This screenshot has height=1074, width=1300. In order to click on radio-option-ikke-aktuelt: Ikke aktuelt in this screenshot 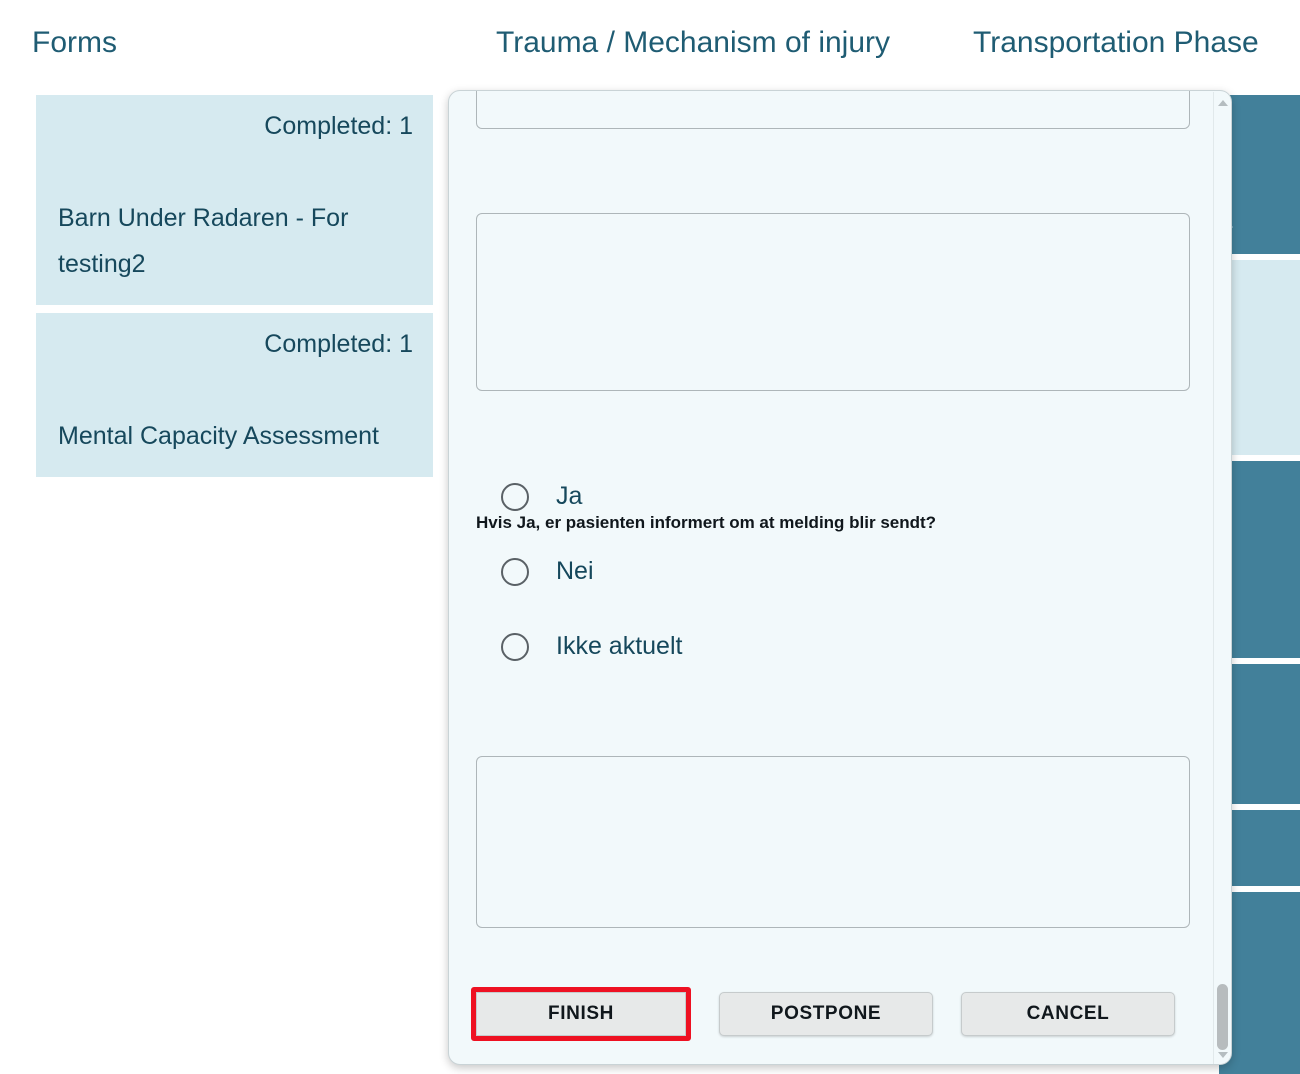, I will do `click(591, 646)`.